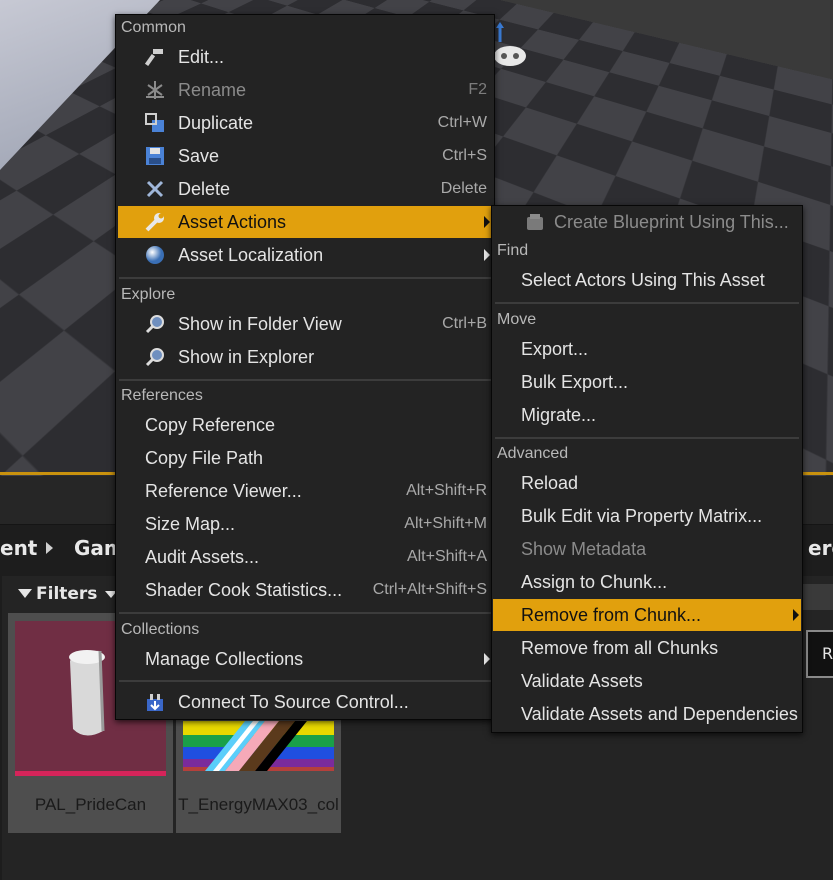 Image resolution: width=833 pixels, height=880 pixels. Describe the element at coordinates (204, 188) in the screenshot. I see `menu-item-label: Delete` at that location.